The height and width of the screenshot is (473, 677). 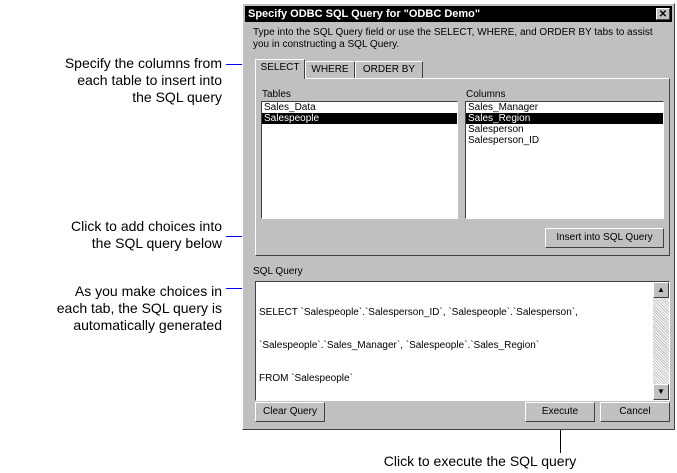 What do you see at coordinates (359, 160) in the screenshot?
I see `tables-list: Sales_Data Salespeople` at bounding box center [359, 160].